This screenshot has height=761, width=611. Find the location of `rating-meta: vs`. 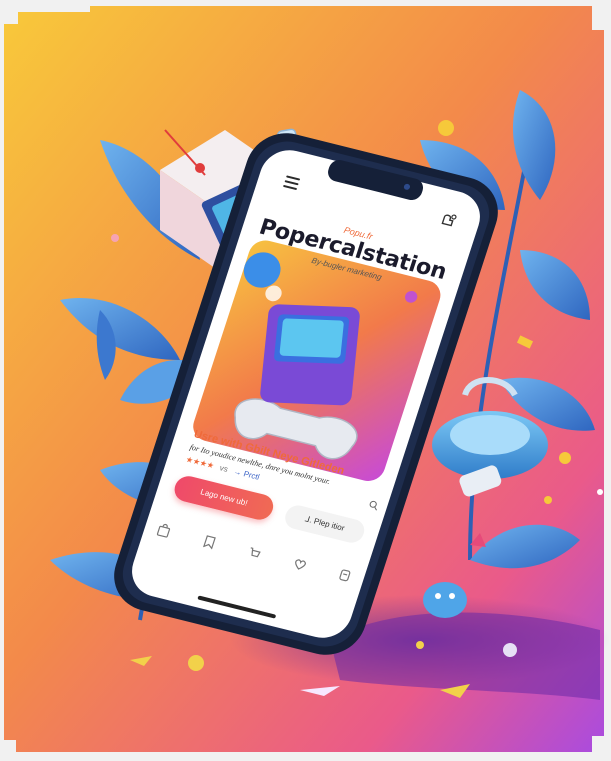

rating-meta: vs is located at coordinates (224, 468).